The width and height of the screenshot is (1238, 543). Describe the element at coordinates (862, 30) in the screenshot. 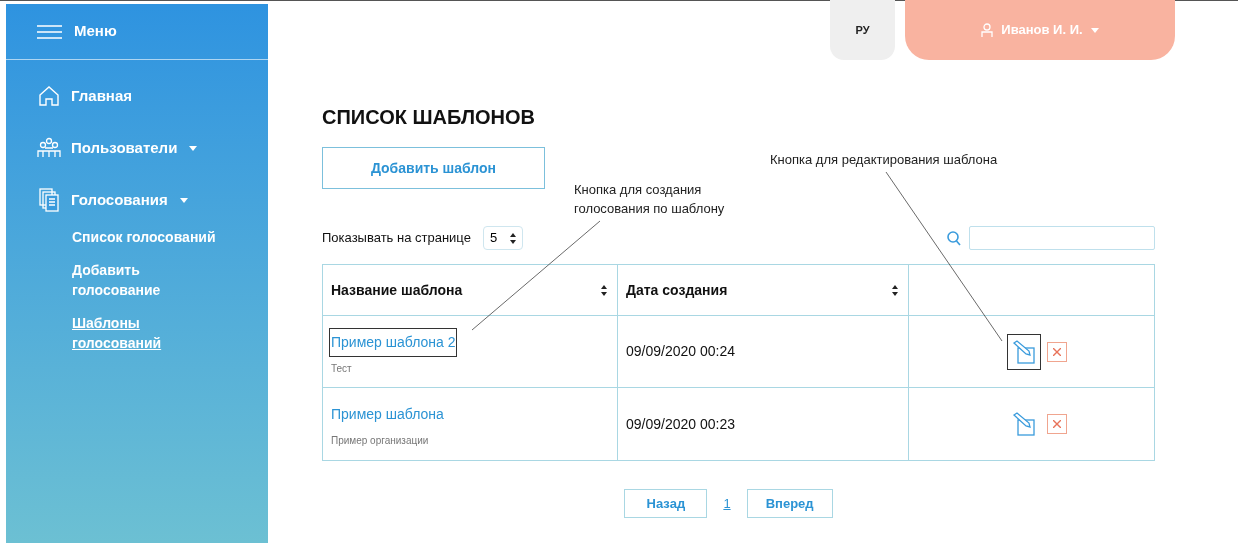

I see `language-button: РУ` at that location.